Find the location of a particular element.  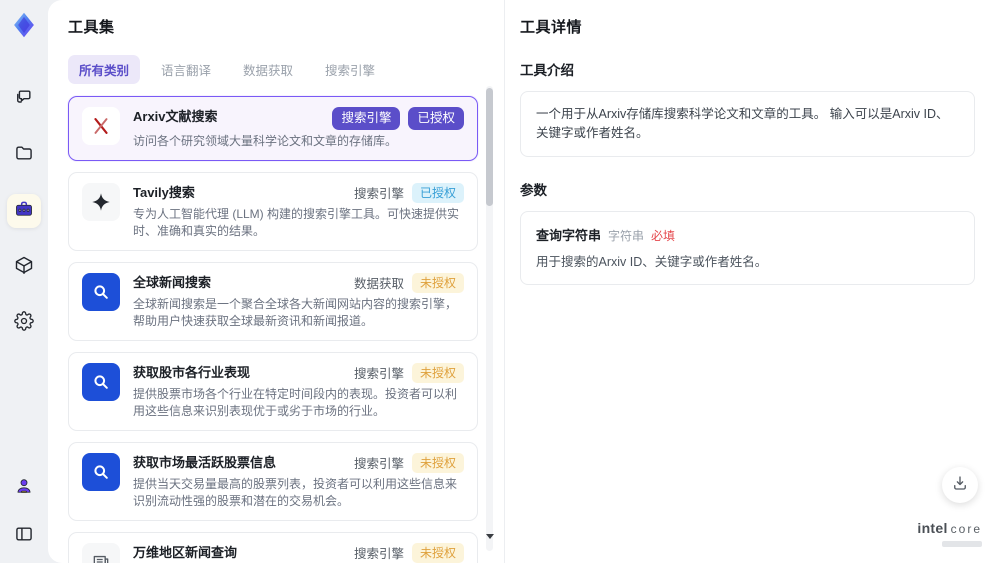

tool-title: Tavily搜索 is located at coordinates (164, 192).